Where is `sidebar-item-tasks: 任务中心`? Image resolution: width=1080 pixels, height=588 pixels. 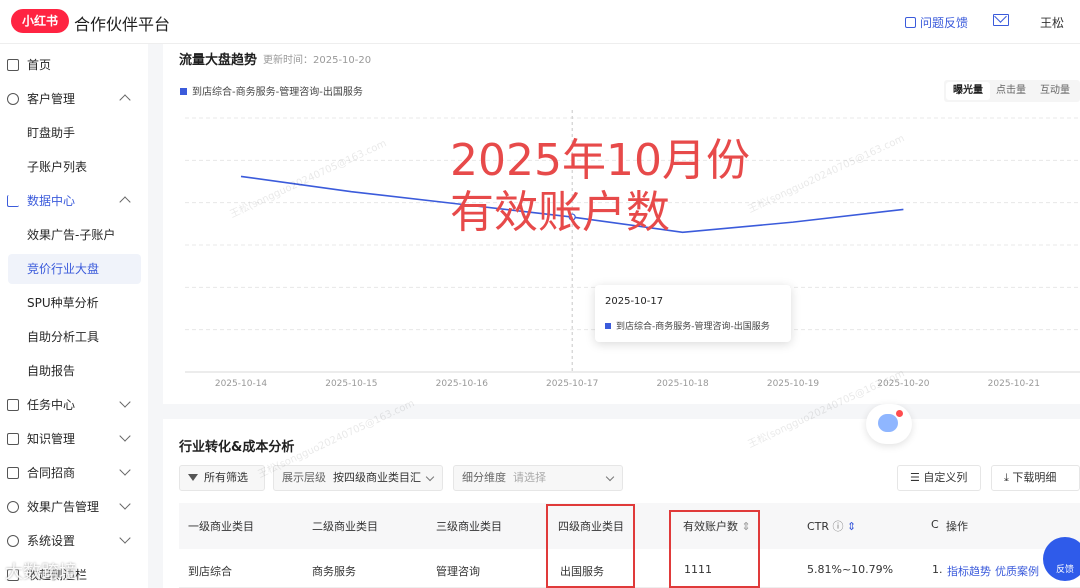
sidebar-item-tasks: 任务中心 is located at coordinates (74, 405).